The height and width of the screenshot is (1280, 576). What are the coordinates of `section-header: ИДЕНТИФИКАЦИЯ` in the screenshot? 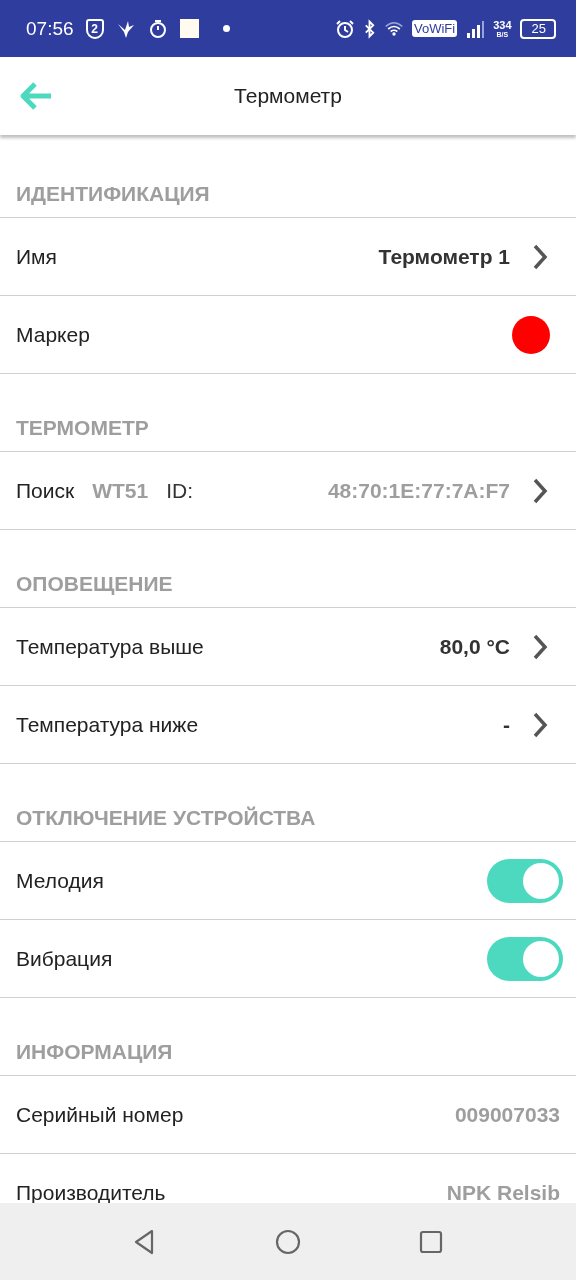 It's located at (288, 176).